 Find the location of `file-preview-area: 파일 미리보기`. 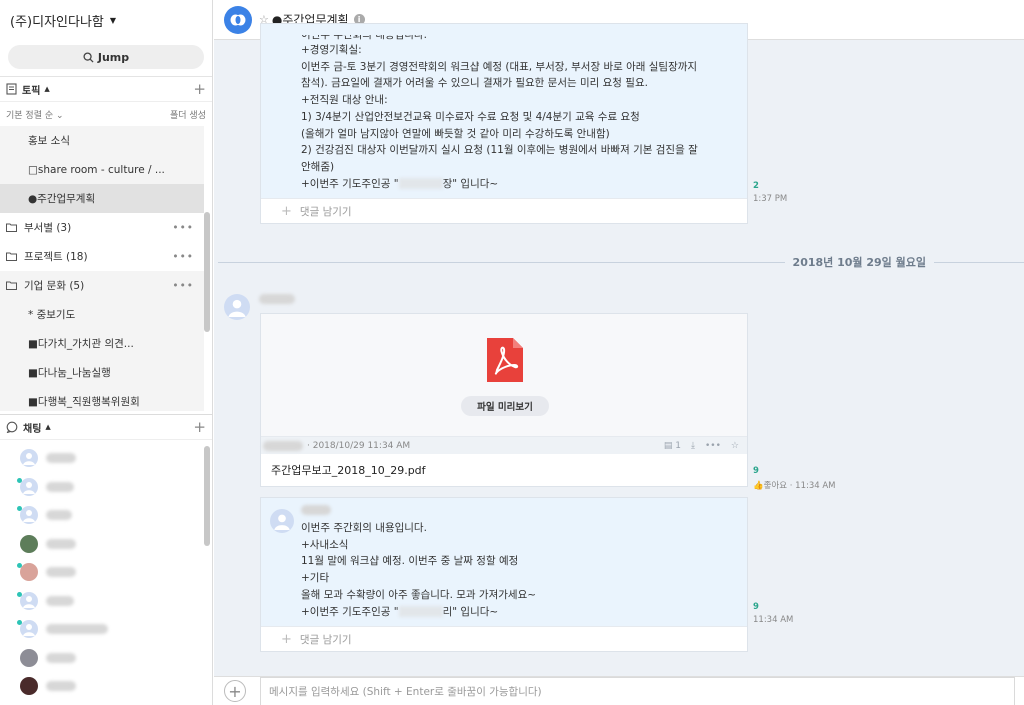

file-preview-area: 파일 미리보기 is located at coordinates (504, 375).